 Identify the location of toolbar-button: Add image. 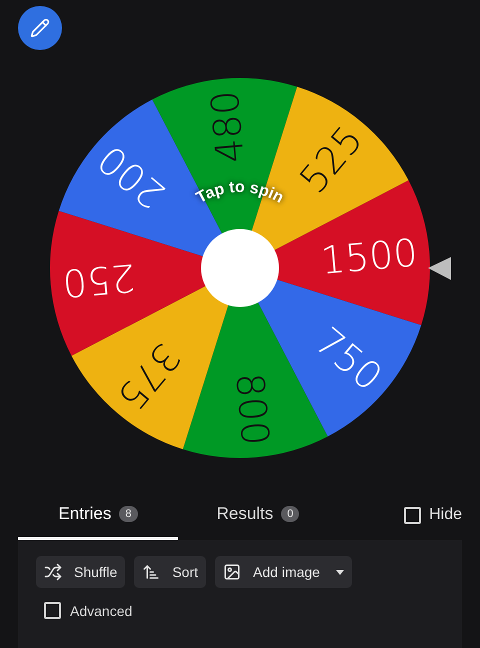
(283, 572).